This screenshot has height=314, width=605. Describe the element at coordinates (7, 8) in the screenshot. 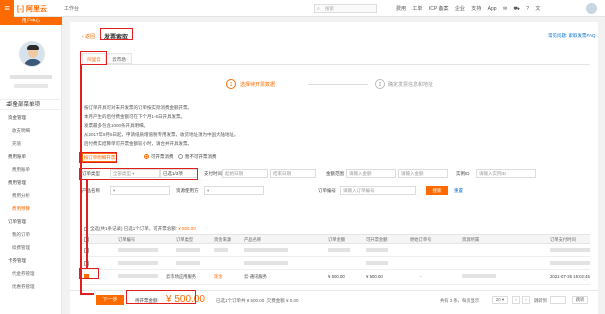

I see `menu-icon: ≡` at that location.